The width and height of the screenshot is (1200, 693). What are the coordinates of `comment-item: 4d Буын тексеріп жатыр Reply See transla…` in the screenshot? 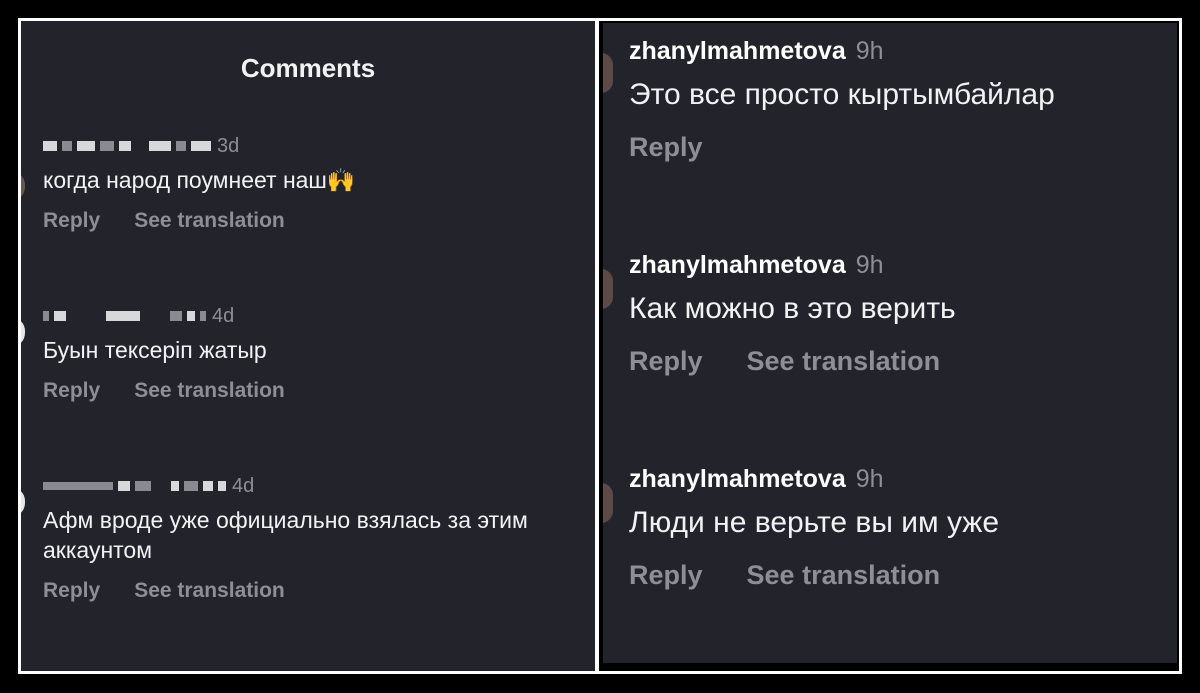 It's located at (312, 353).